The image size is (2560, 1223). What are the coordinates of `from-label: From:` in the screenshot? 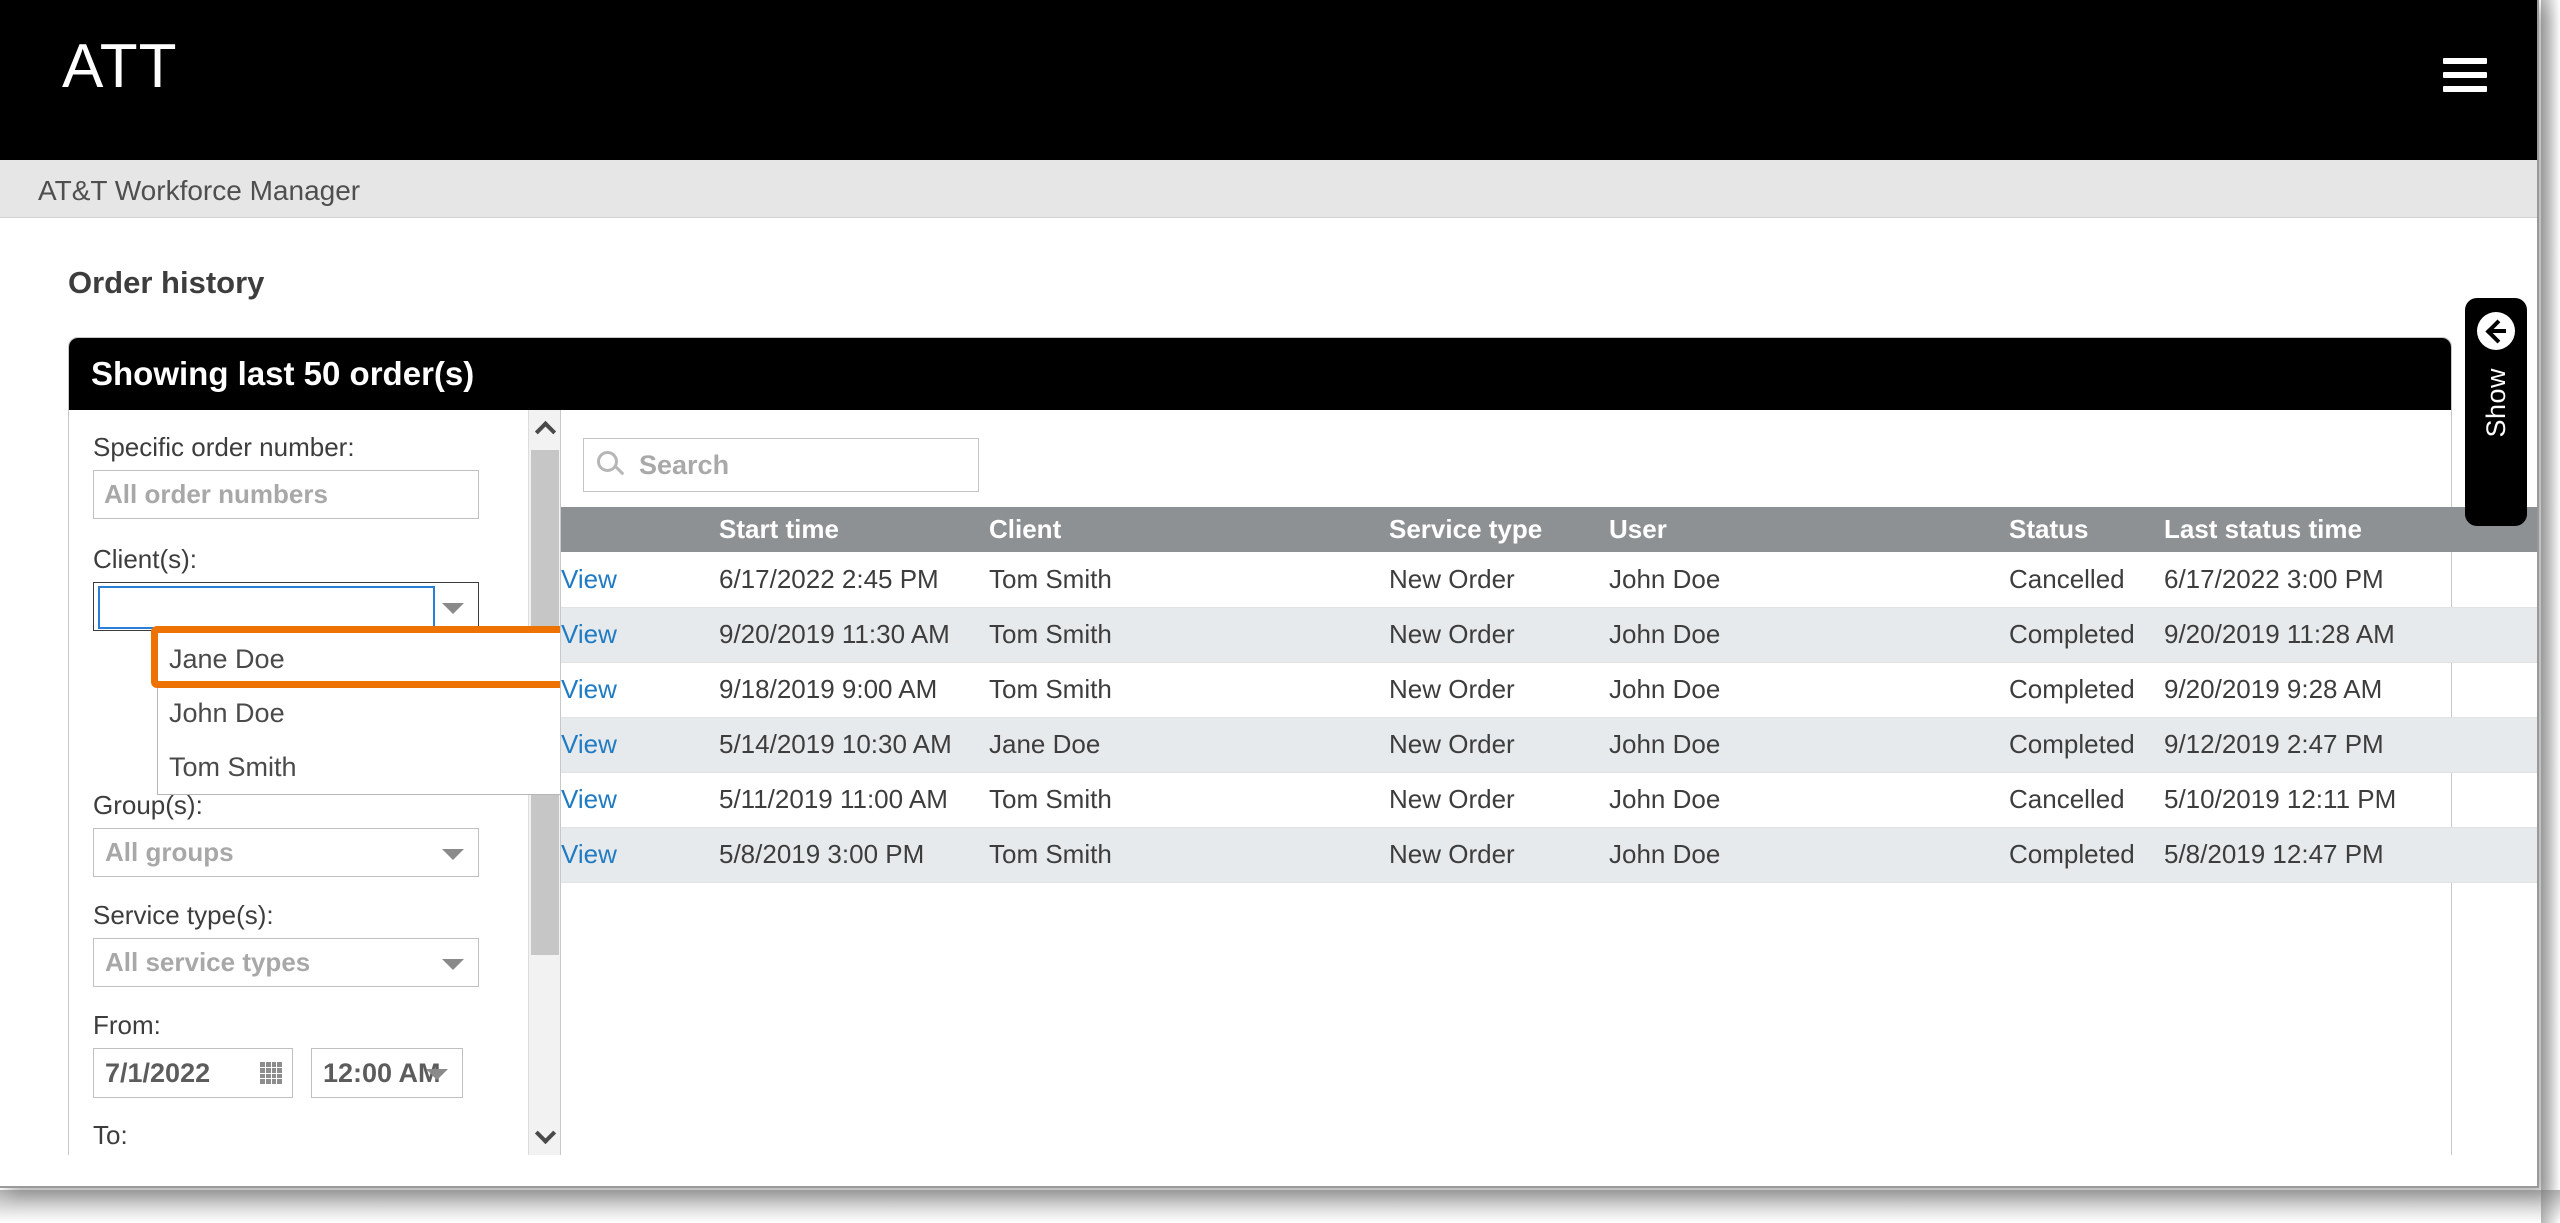 It's located at (127, 1025).